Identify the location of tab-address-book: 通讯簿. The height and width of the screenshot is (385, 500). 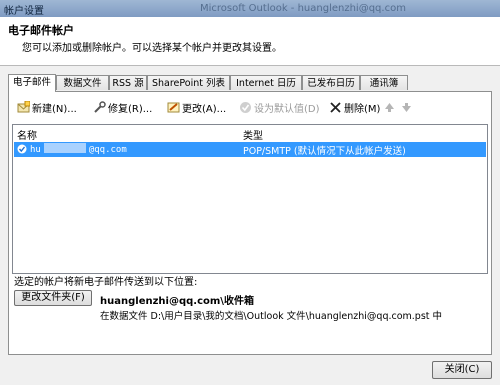
(384, 82).